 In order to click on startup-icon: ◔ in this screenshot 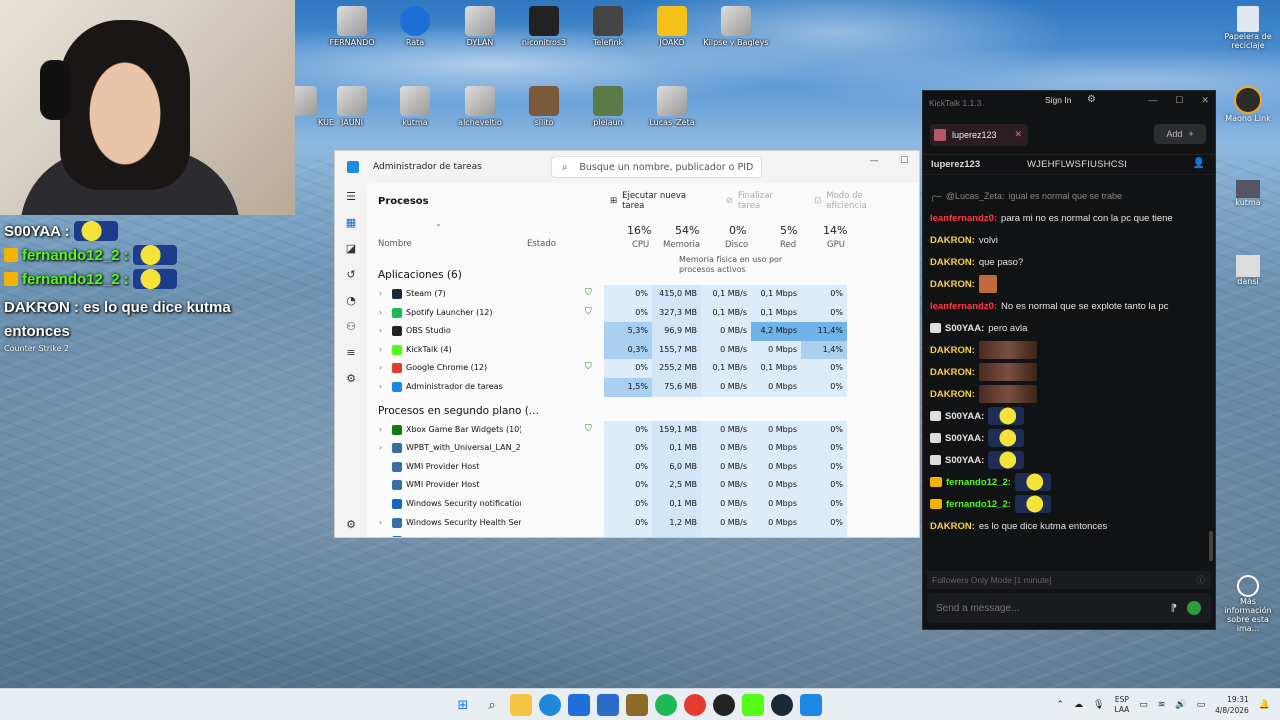, I will do `click(351, 300)`.